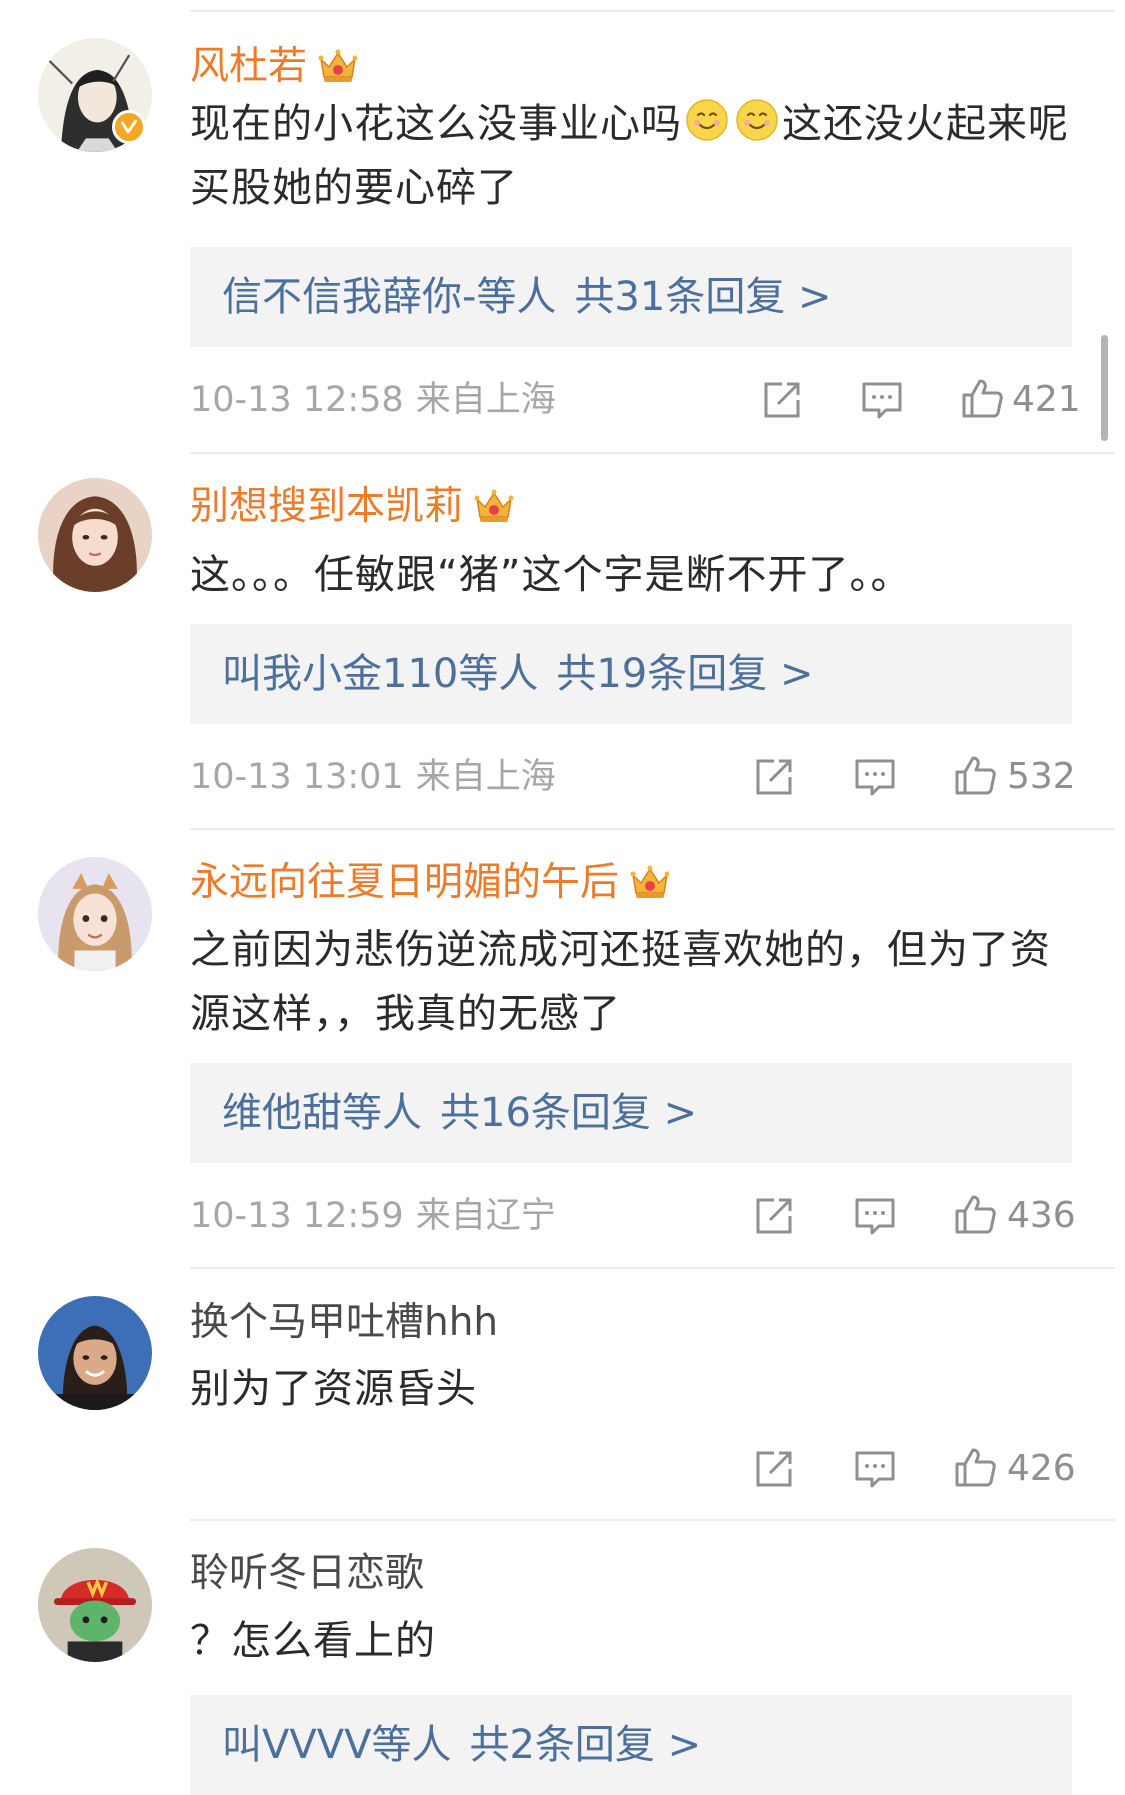 The image size is (1125, 1795). What do you see at coordinates (436, 124) in the screenshot?
I see `comment-text-part: 现在的小花这么没事业心吗` at bounding box center [436, 124].